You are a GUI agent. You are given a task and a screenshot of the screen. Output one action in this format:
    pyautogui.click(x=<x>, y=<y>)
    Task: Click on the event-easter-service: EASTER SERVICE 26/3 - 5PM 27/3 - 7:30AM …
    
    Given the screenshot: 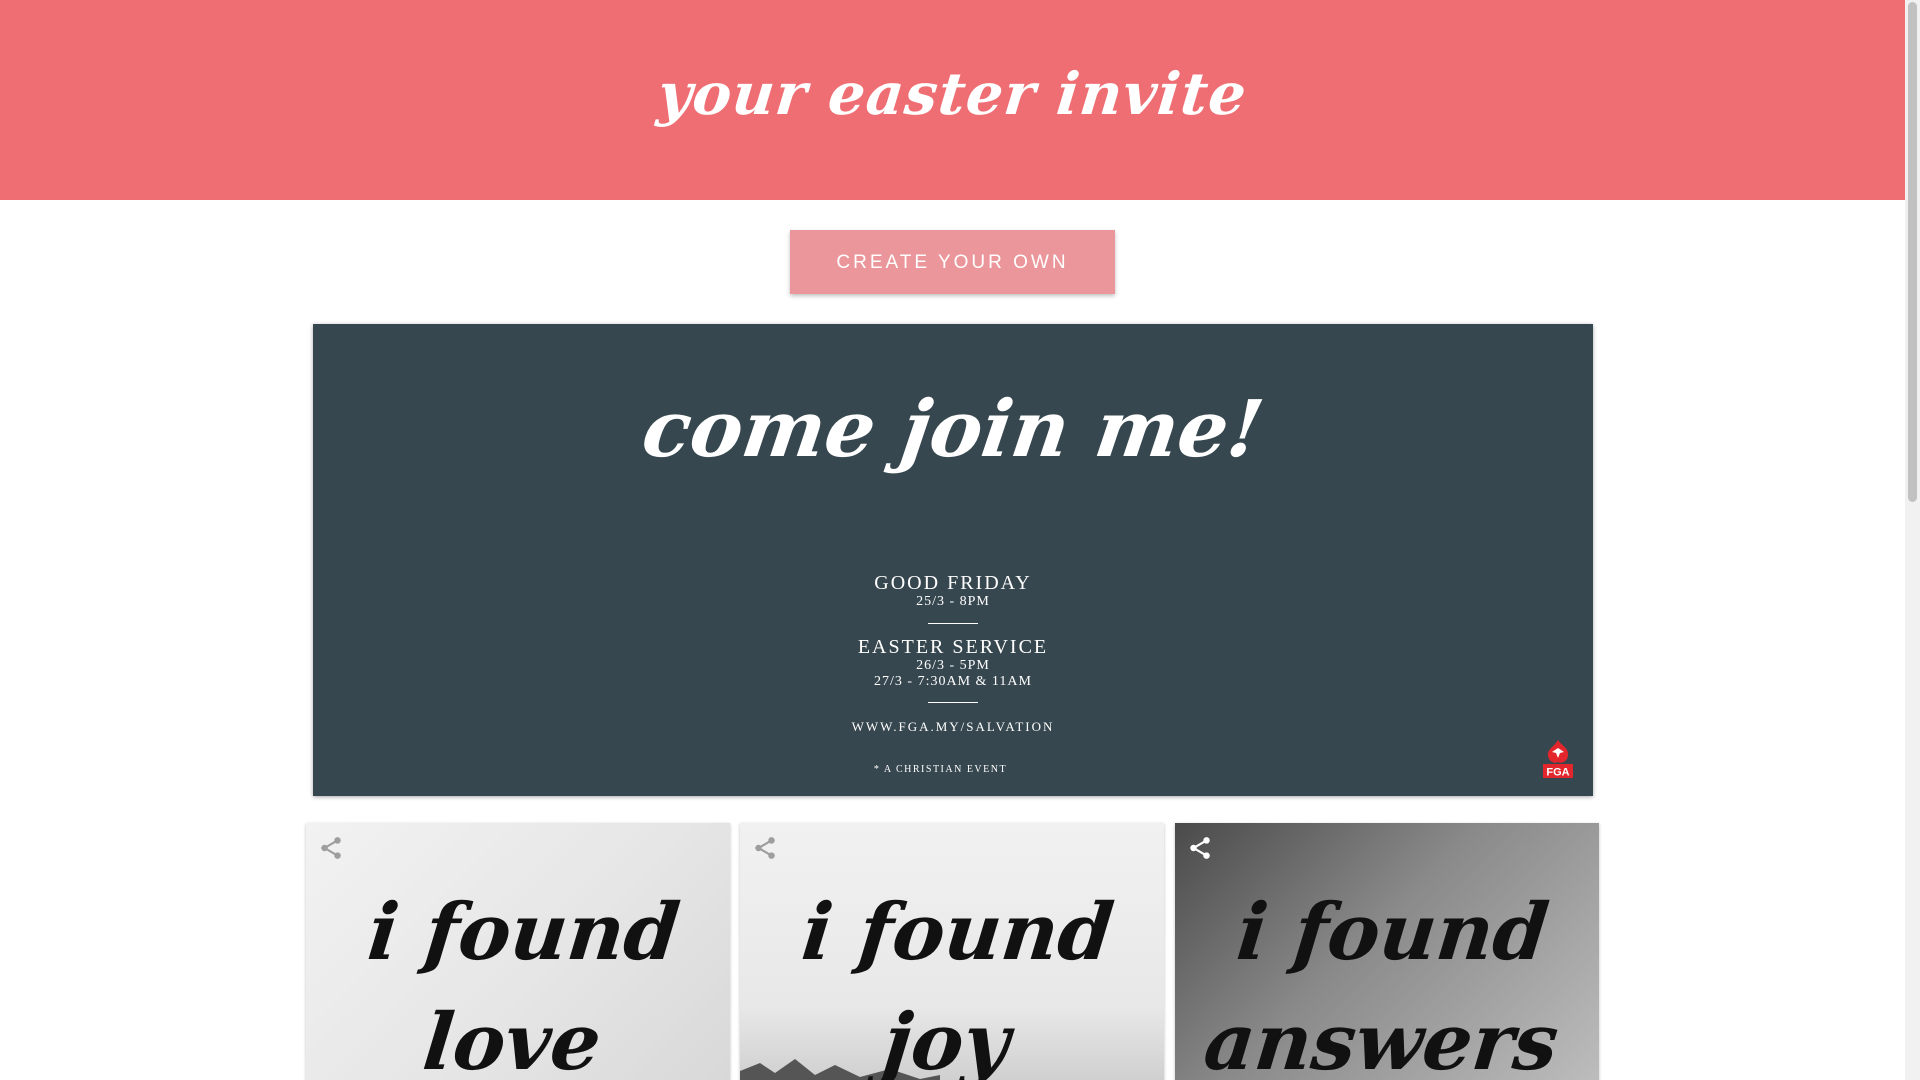 What is the action you would take?
    pyautogui.click(x=953, y=663)
    